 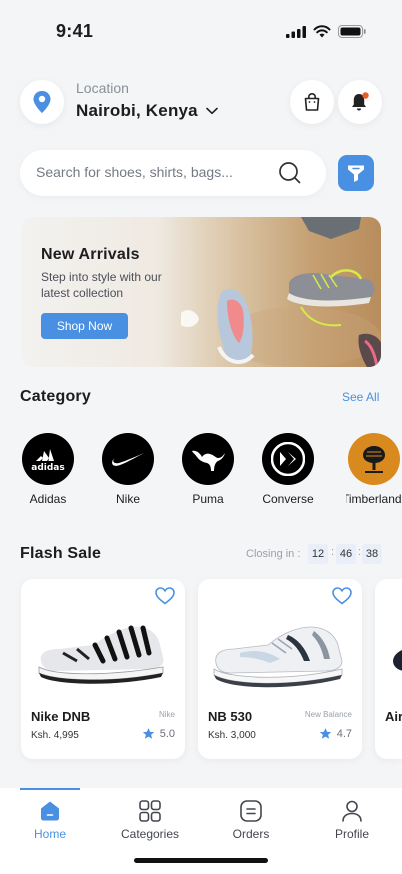 What do you see at coordinates (101, 654) in the screenshot?
I see `nike-dnb-shoe-image` at bounding box center [101, 654].